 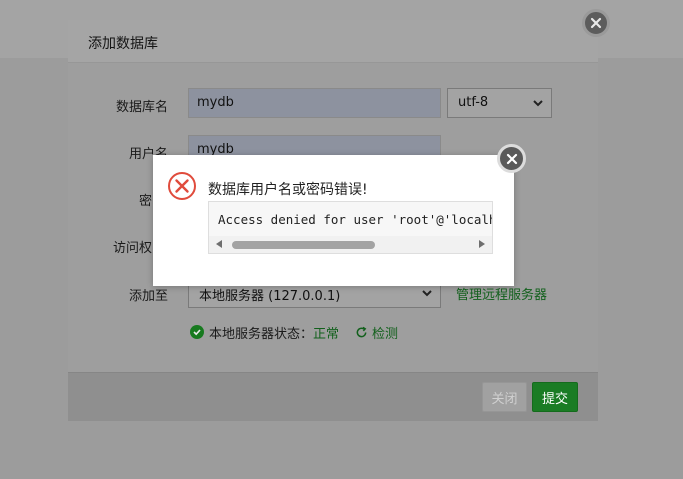 What do you see at coordinates (141, 107) in the screenshot?
I see `db-name-label: 数据库名` at bounding box center [141, 107].